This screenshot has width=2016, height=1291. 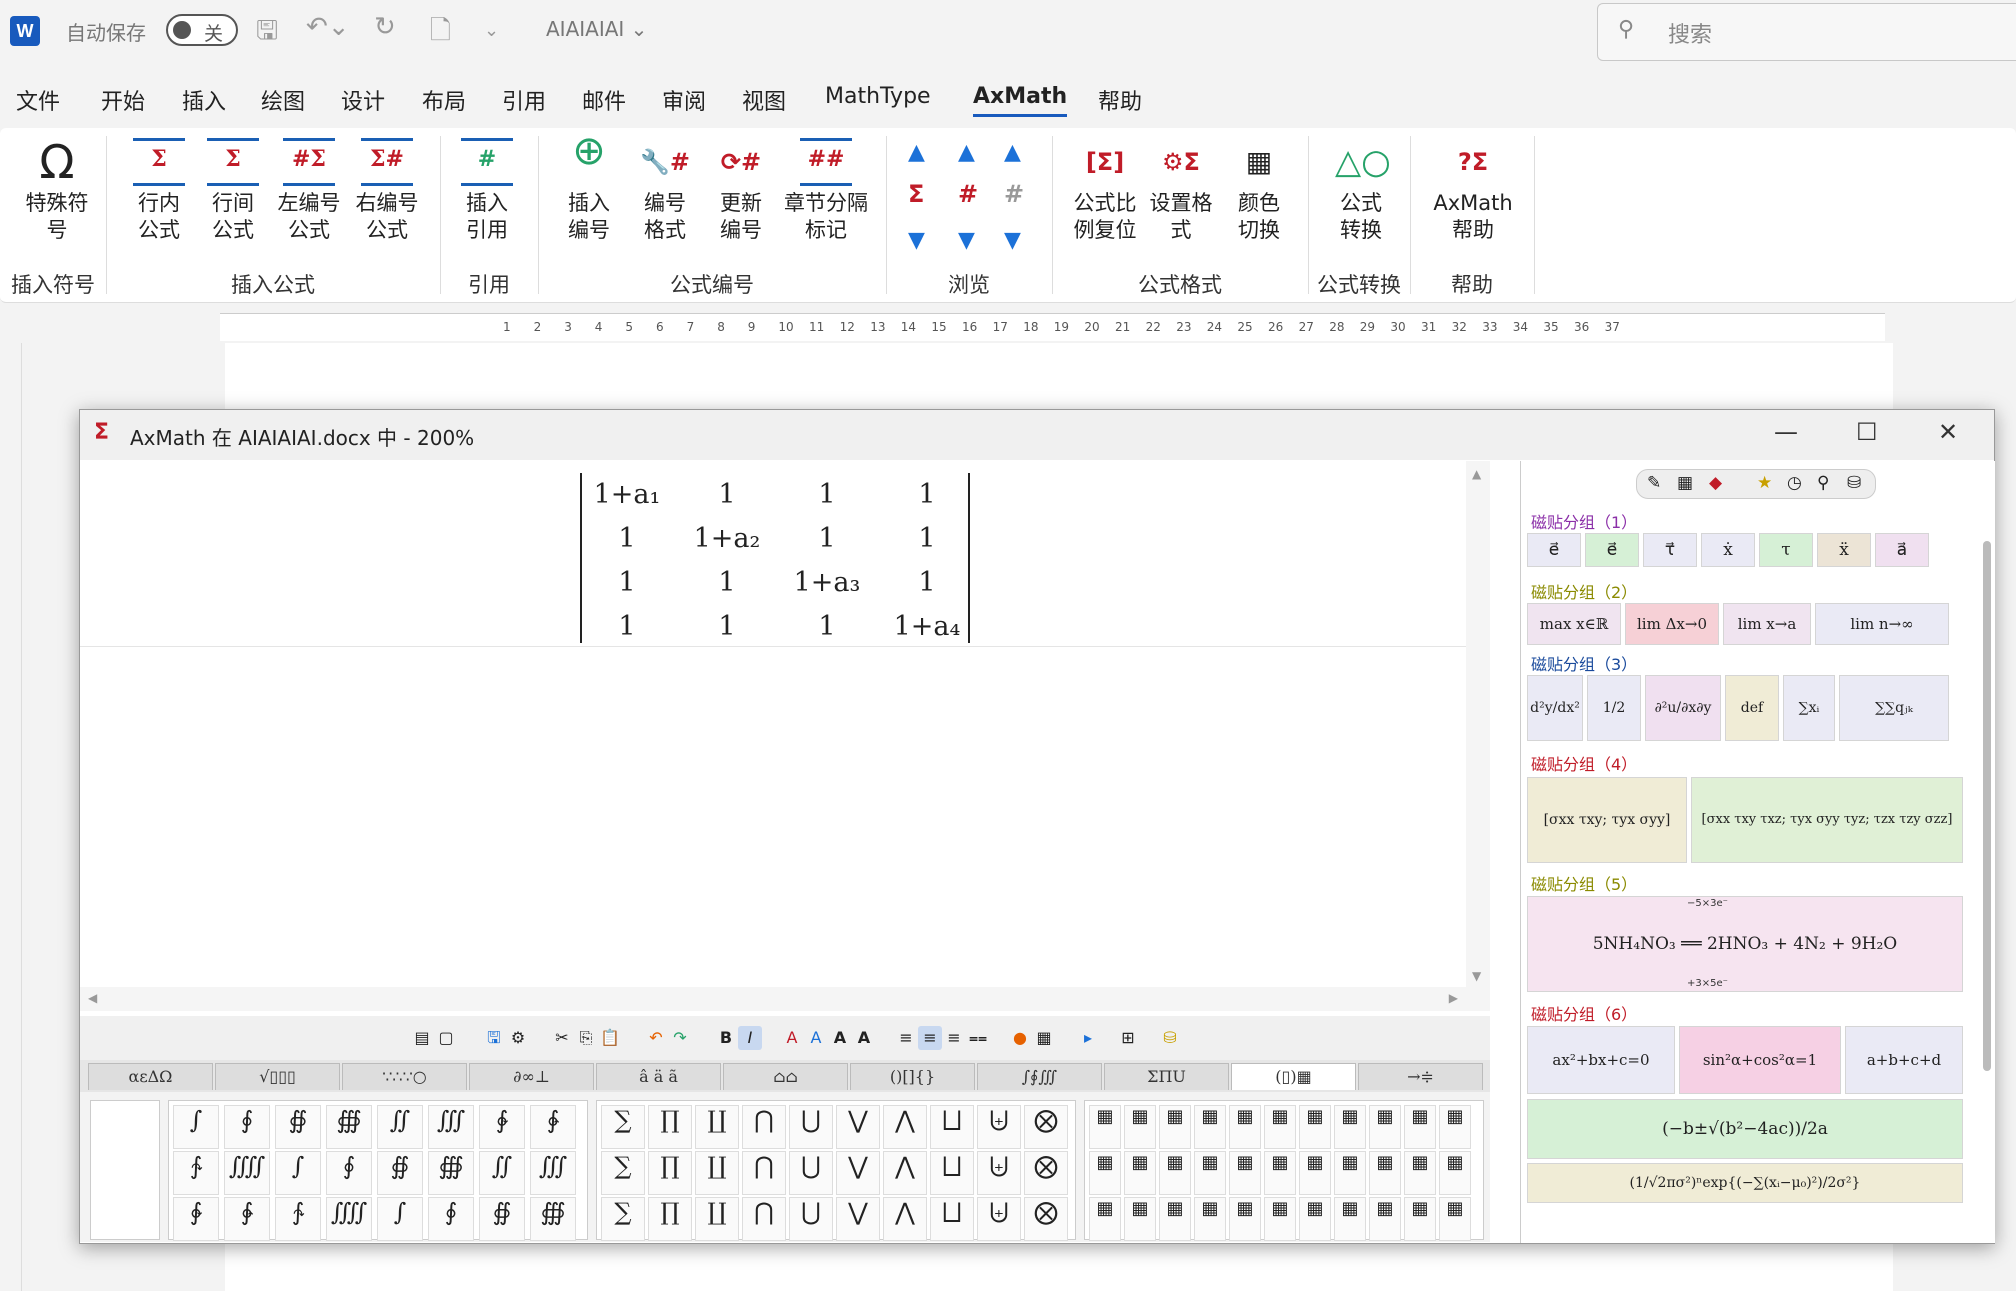 What do you see at coordinates (404, 1076) in the screenshot?
I see `symbol-tab: ∵∴∵○` at bounding box center [404, 1076].